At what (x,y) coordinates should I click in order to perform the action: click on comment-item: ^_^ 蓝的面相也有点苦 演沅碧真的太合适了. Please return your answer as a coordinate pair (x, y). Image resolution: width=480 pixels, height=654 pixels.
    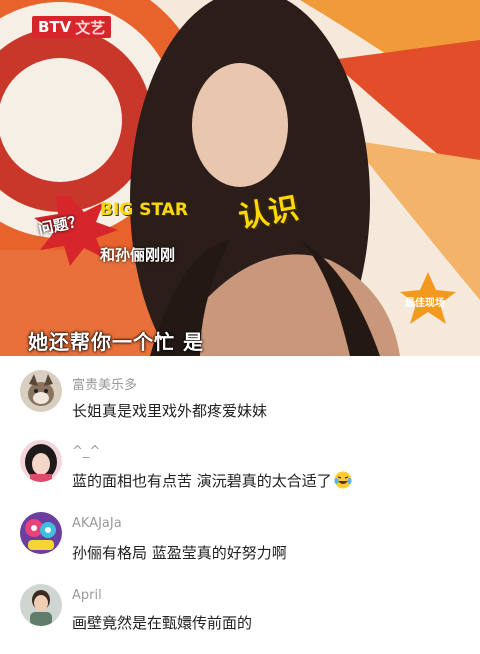
    Looking at the image, I should click on (240, 475).